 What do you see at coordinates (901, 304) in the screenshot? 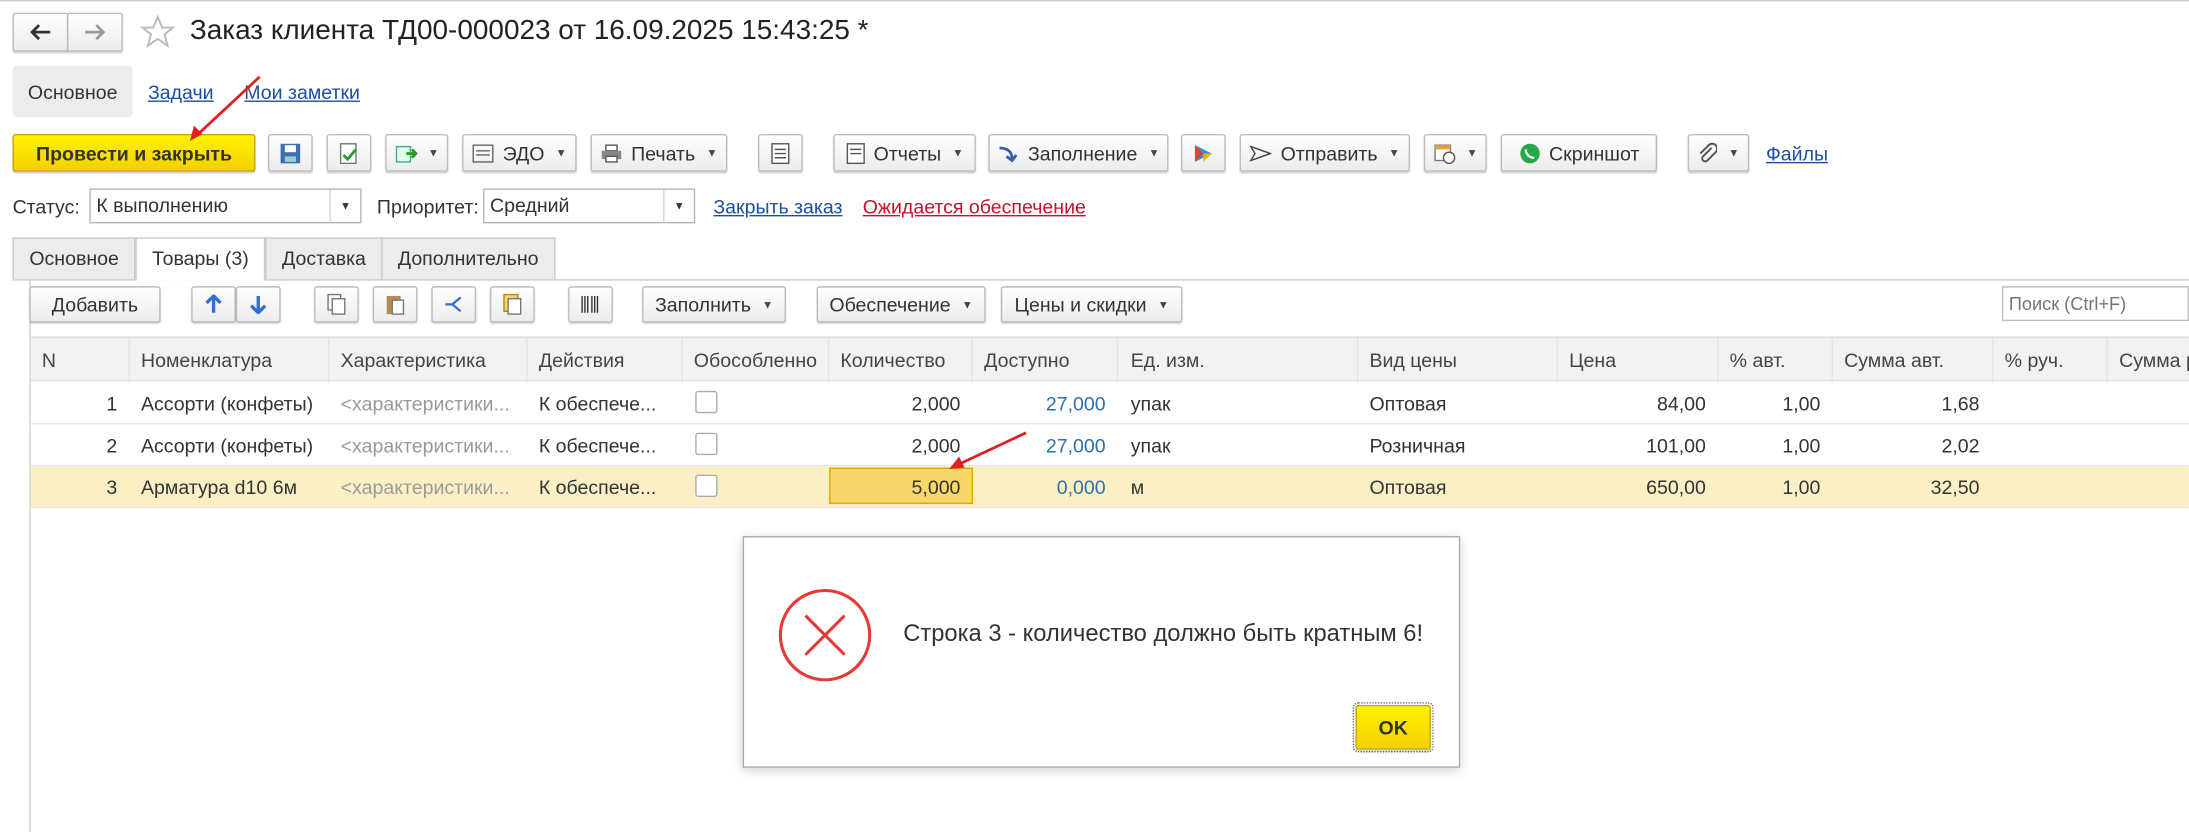
I see `supply-button: Обеспечение ▼` at bounding box center [901, 304].